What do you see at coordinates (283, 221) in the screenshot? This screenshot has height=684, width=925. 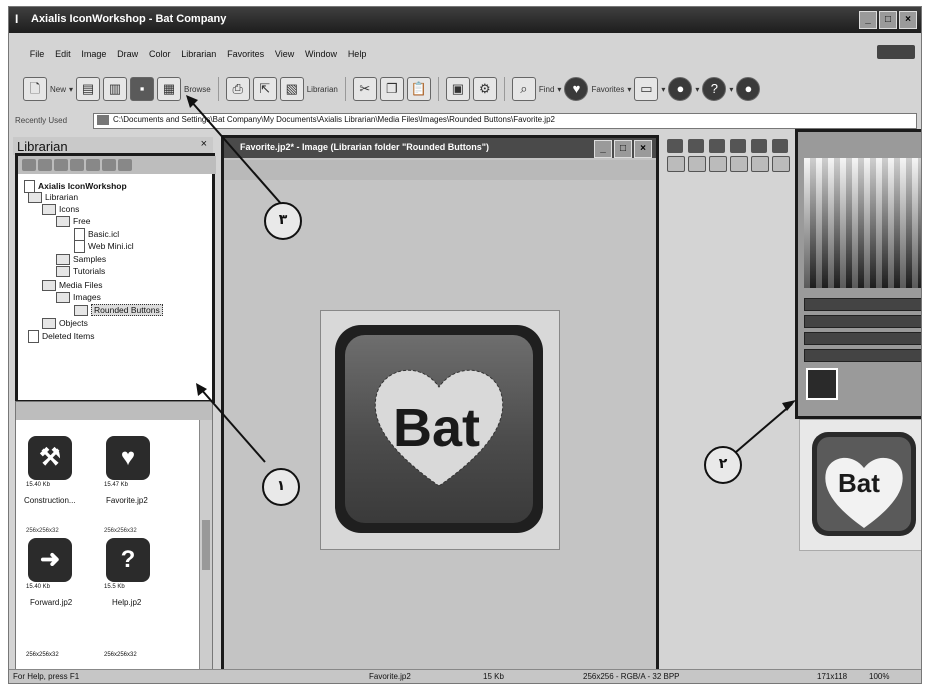 I see `callout-3: ٣` at bounding box center [283, 221].